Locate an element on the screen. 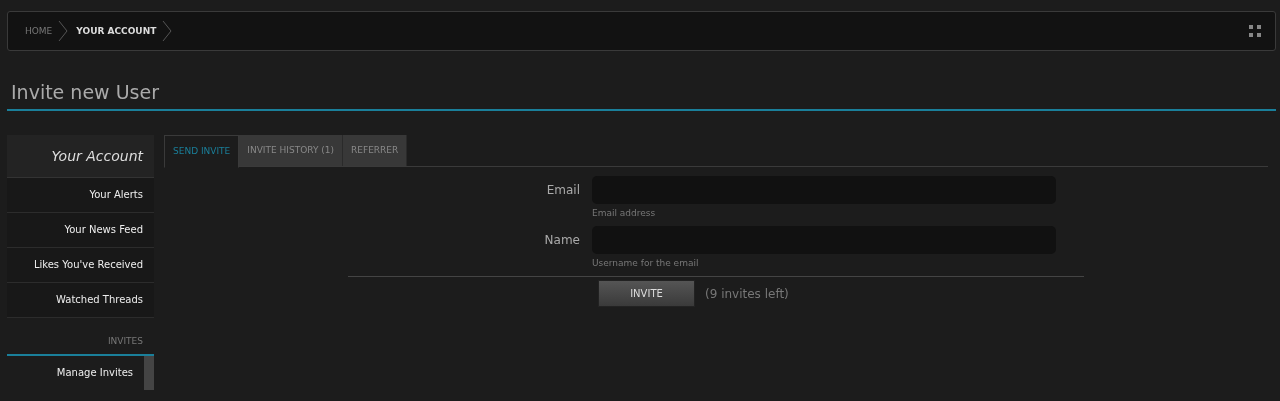 This screenshot has height=401, width=1280. invites-left-text: (9 invites left) is located at coordinates (747, 293).